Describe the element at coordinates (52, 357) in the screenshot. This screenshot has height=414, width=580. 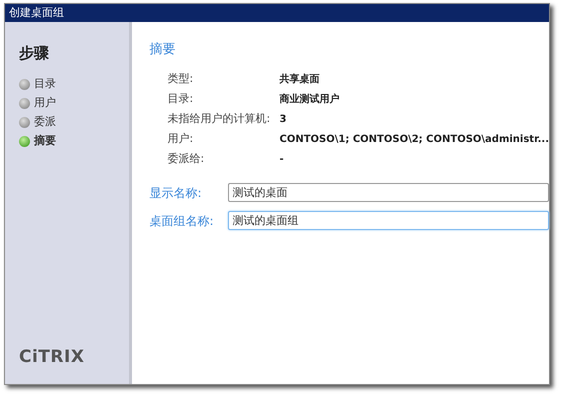
I see `logo: CiTRIX` at that location.